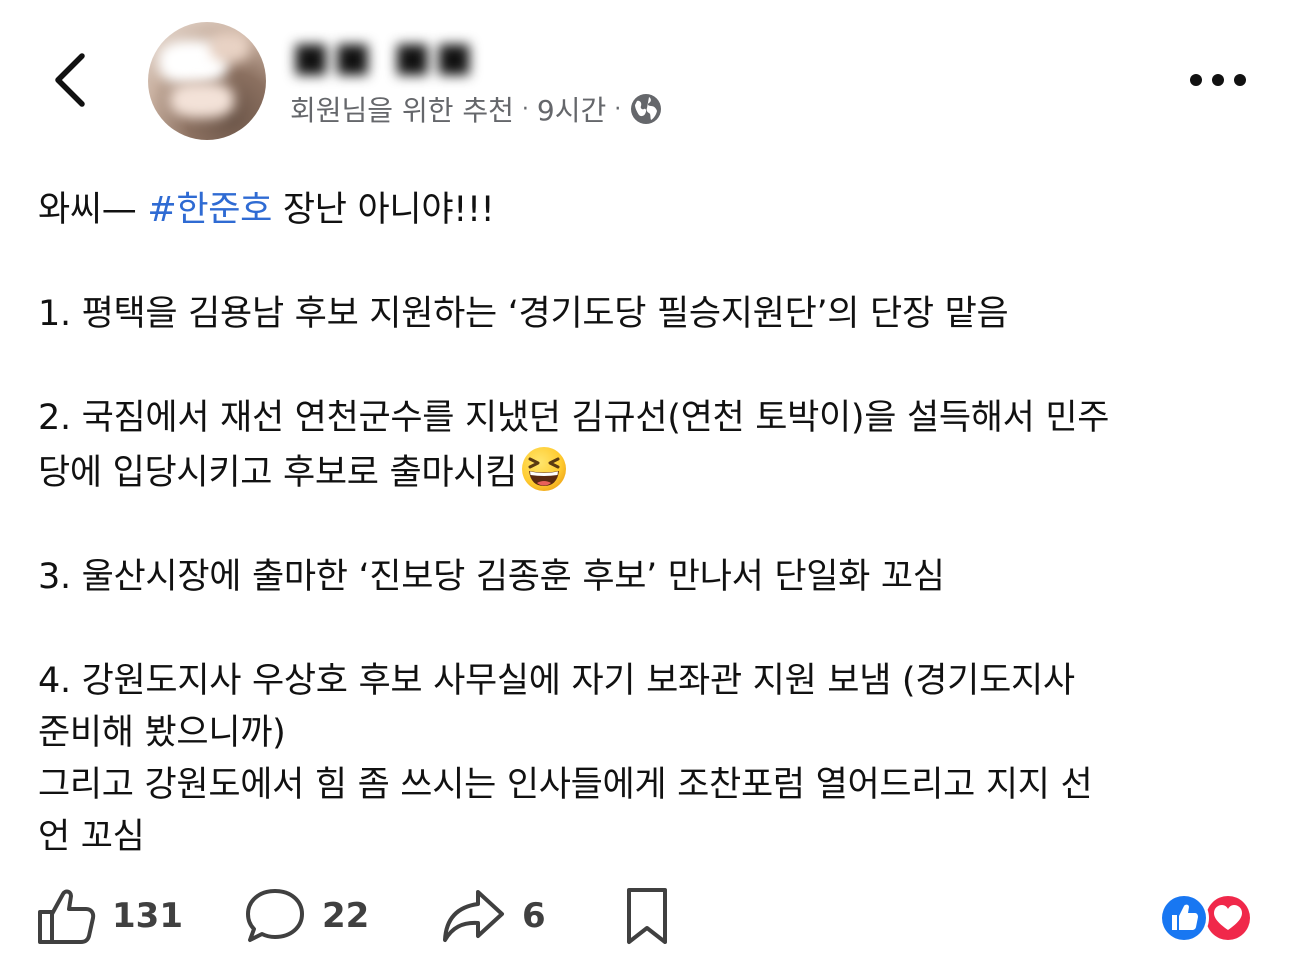  I want to click on hashtag-link: #한준호, so click(209, 210).